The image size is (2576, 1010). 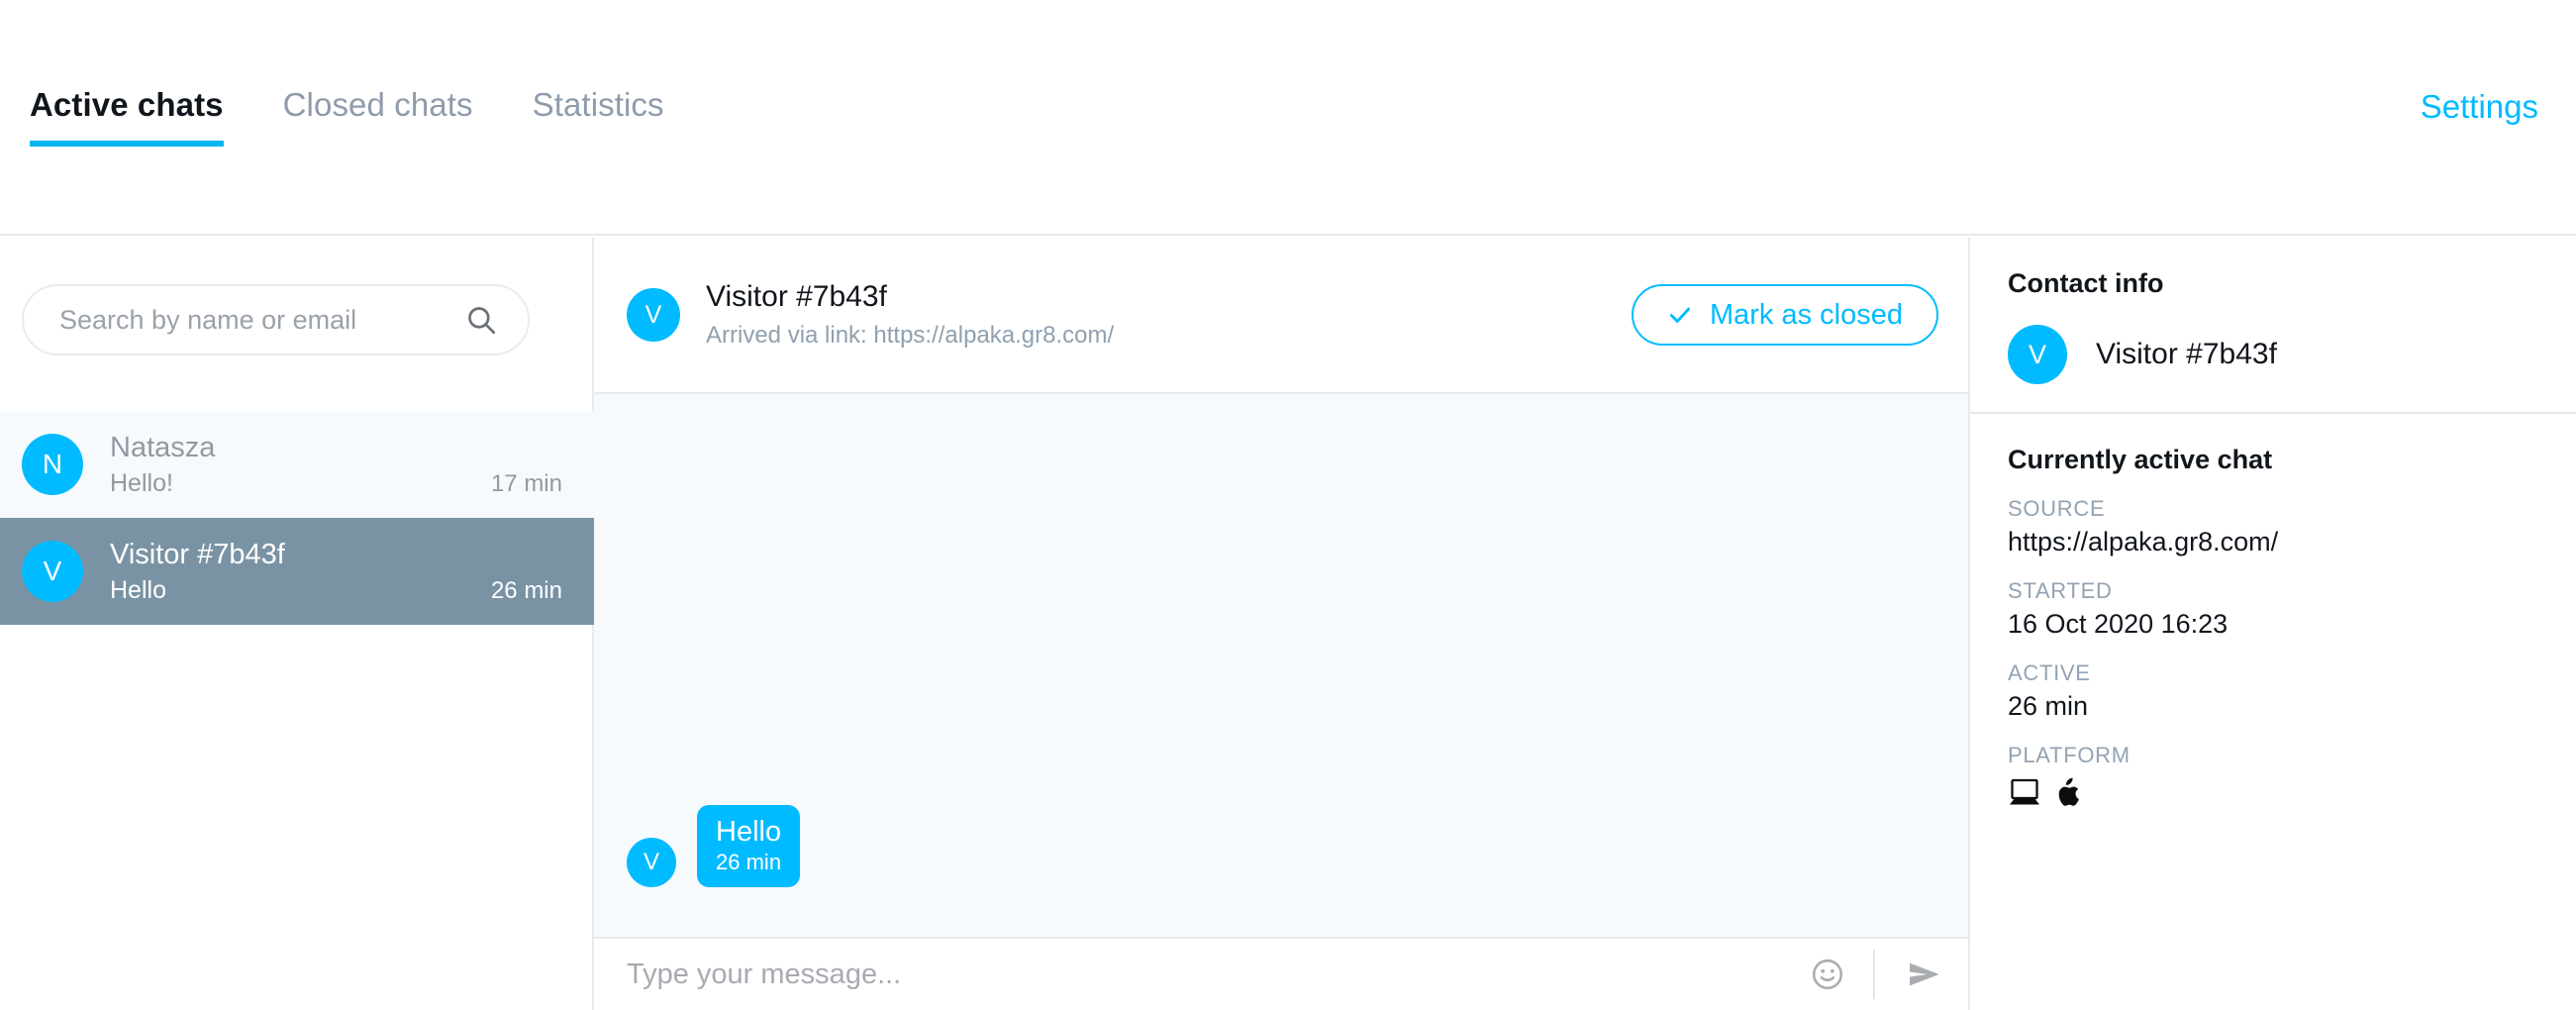 I want to click on tab-active-chats: Active chats, so click(x=127, y=116).